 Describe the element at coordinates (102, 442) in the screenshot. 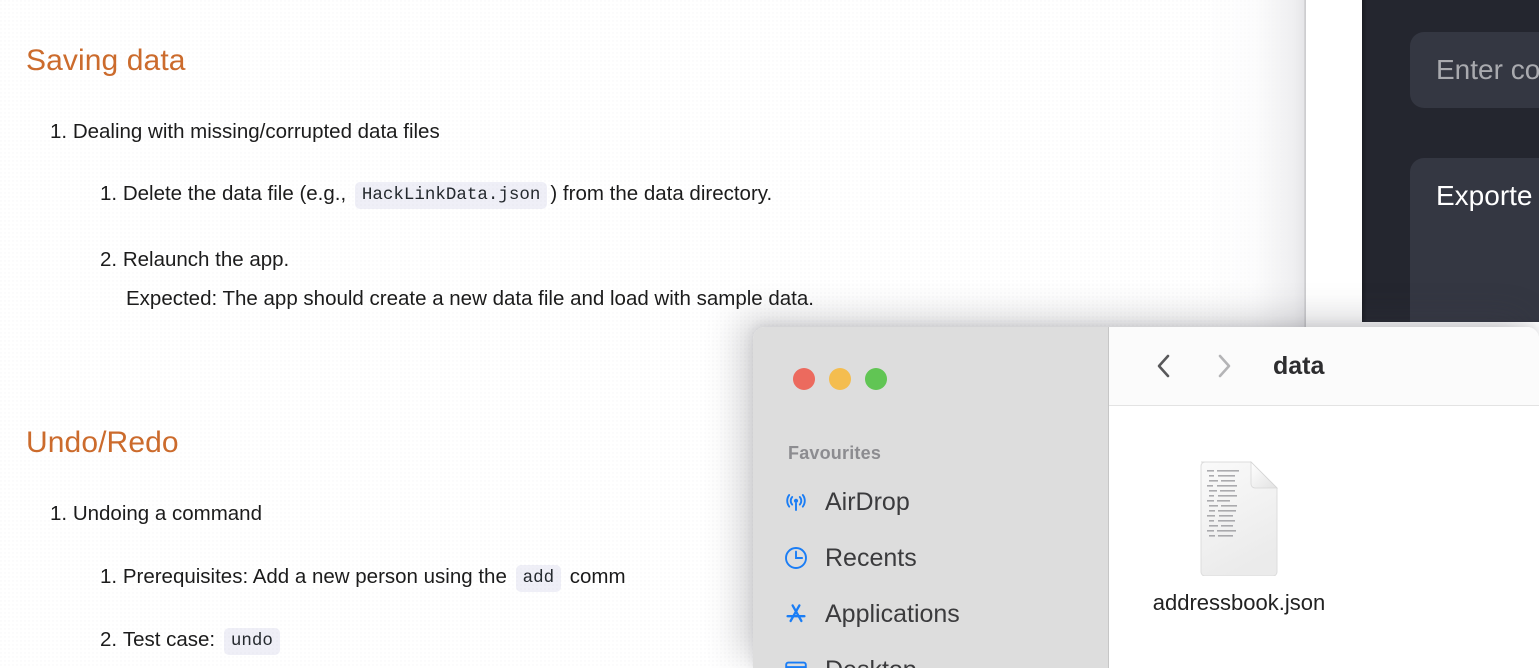

I see `heading-undo-redo: Undo/Redo` at that location.